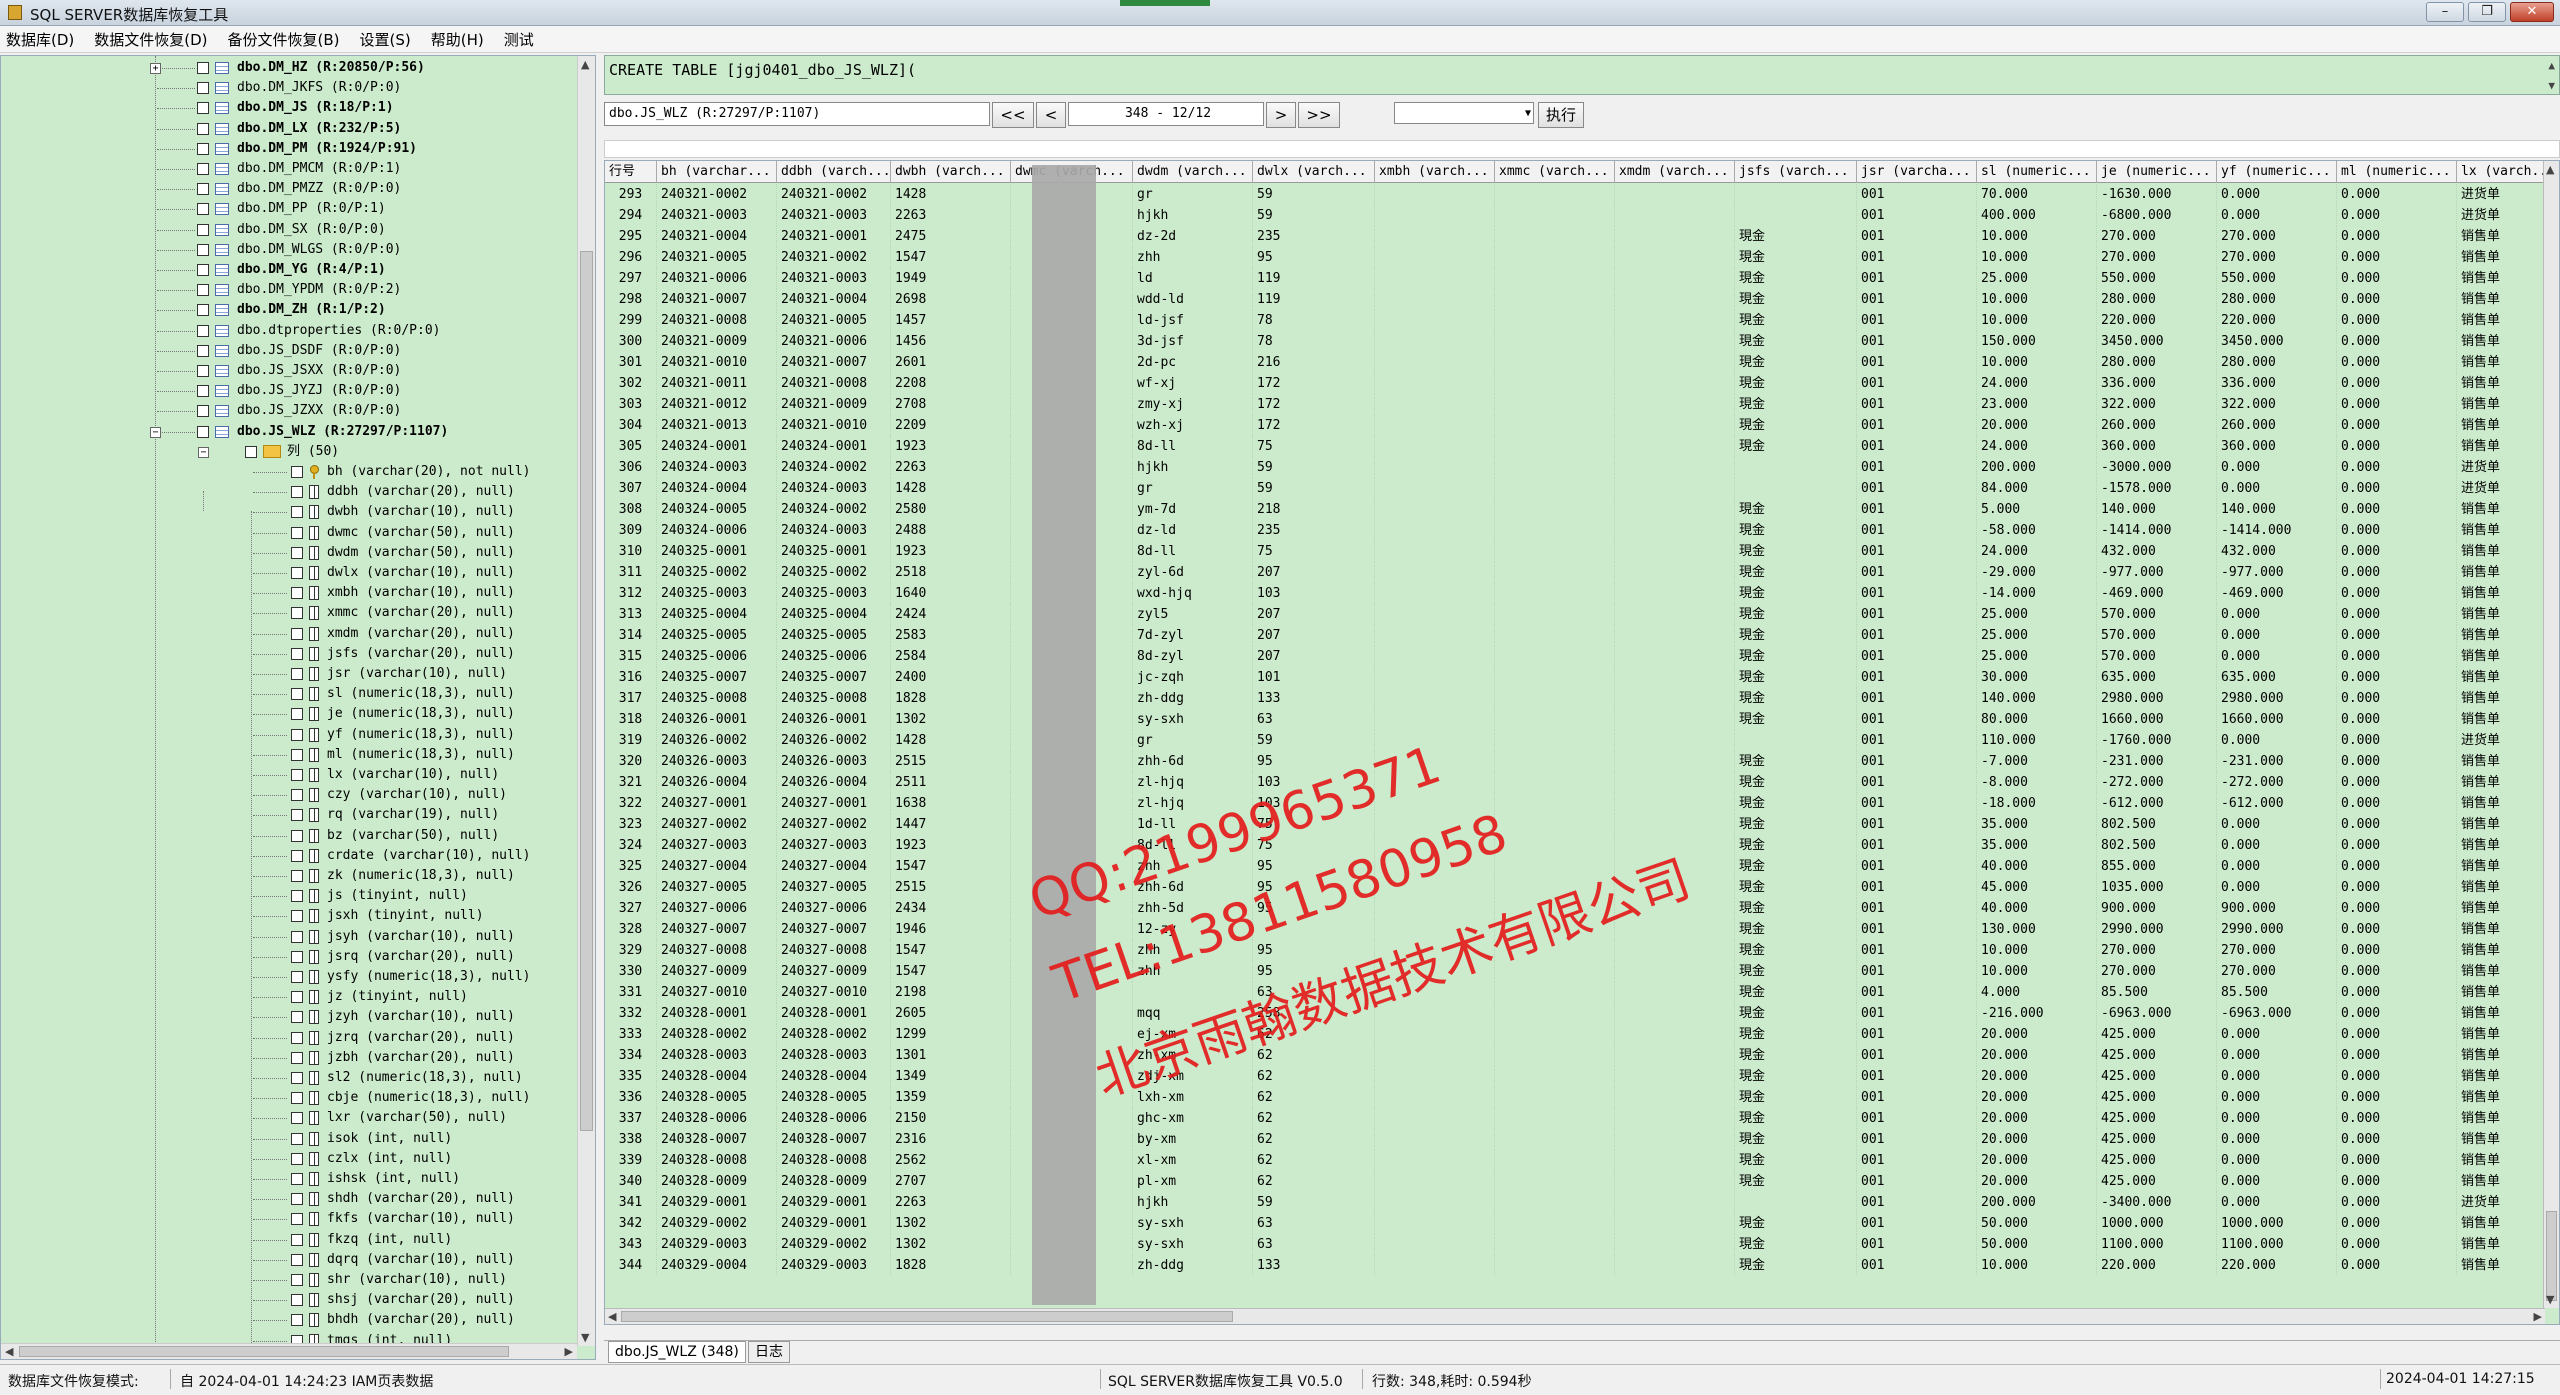 Image resolution: width=2560 pixels, height=1395 pixels. Describe the element at coordinates (834, 887) in the screenshot. I see `table-cell: 240327-0005` at that location.